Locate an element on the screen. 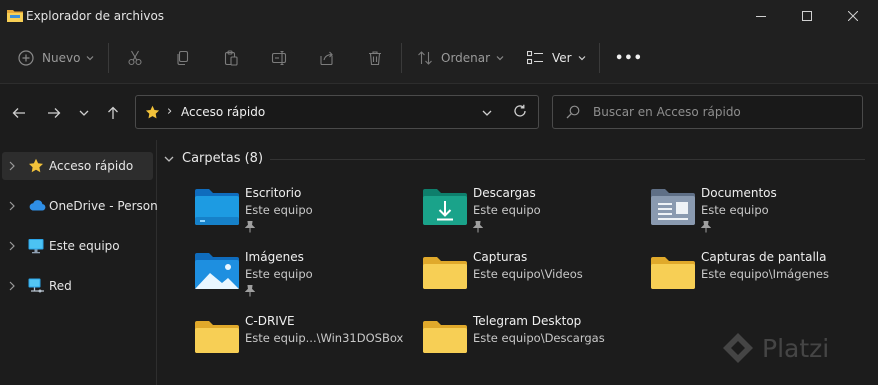 The image size is (878, 385). copy-icon is located at coordinates (183, 58).